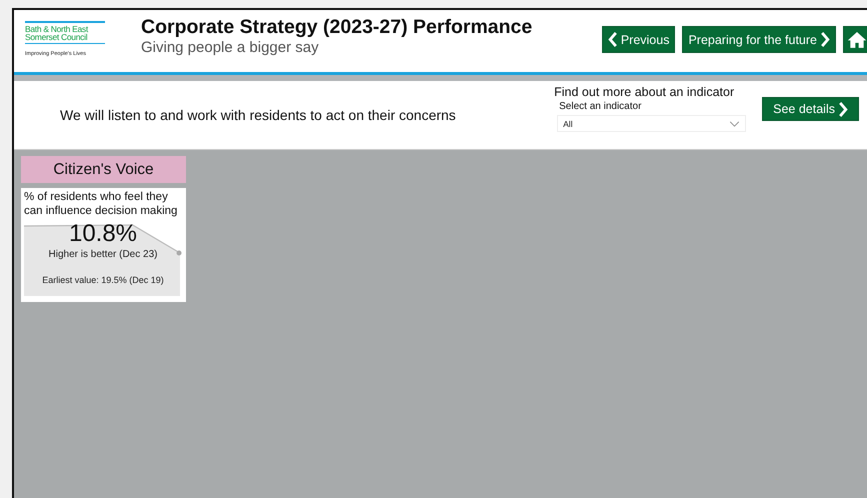 This screenshot has width=867, height=498. I want to click on earliest-value: Earliest value: 19.5% (Dec 19), so click(103, 280).